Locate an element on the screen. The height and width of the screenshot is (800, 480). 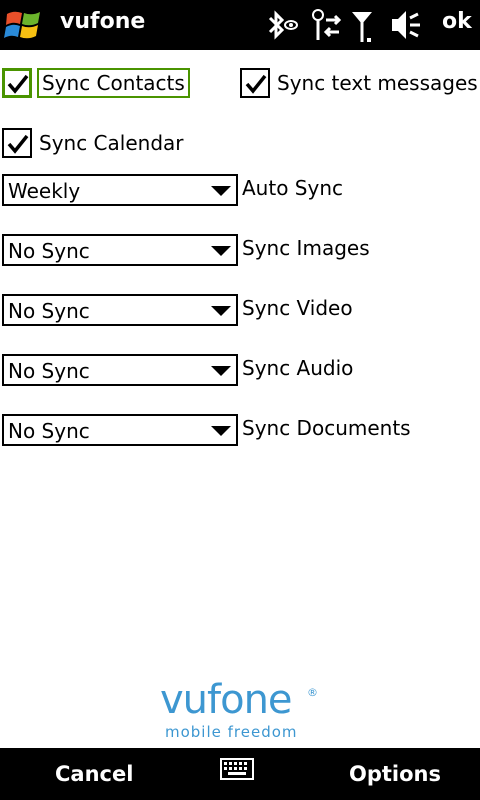
softkey-bar: Cancel Options is located at coordinates (240, 774).